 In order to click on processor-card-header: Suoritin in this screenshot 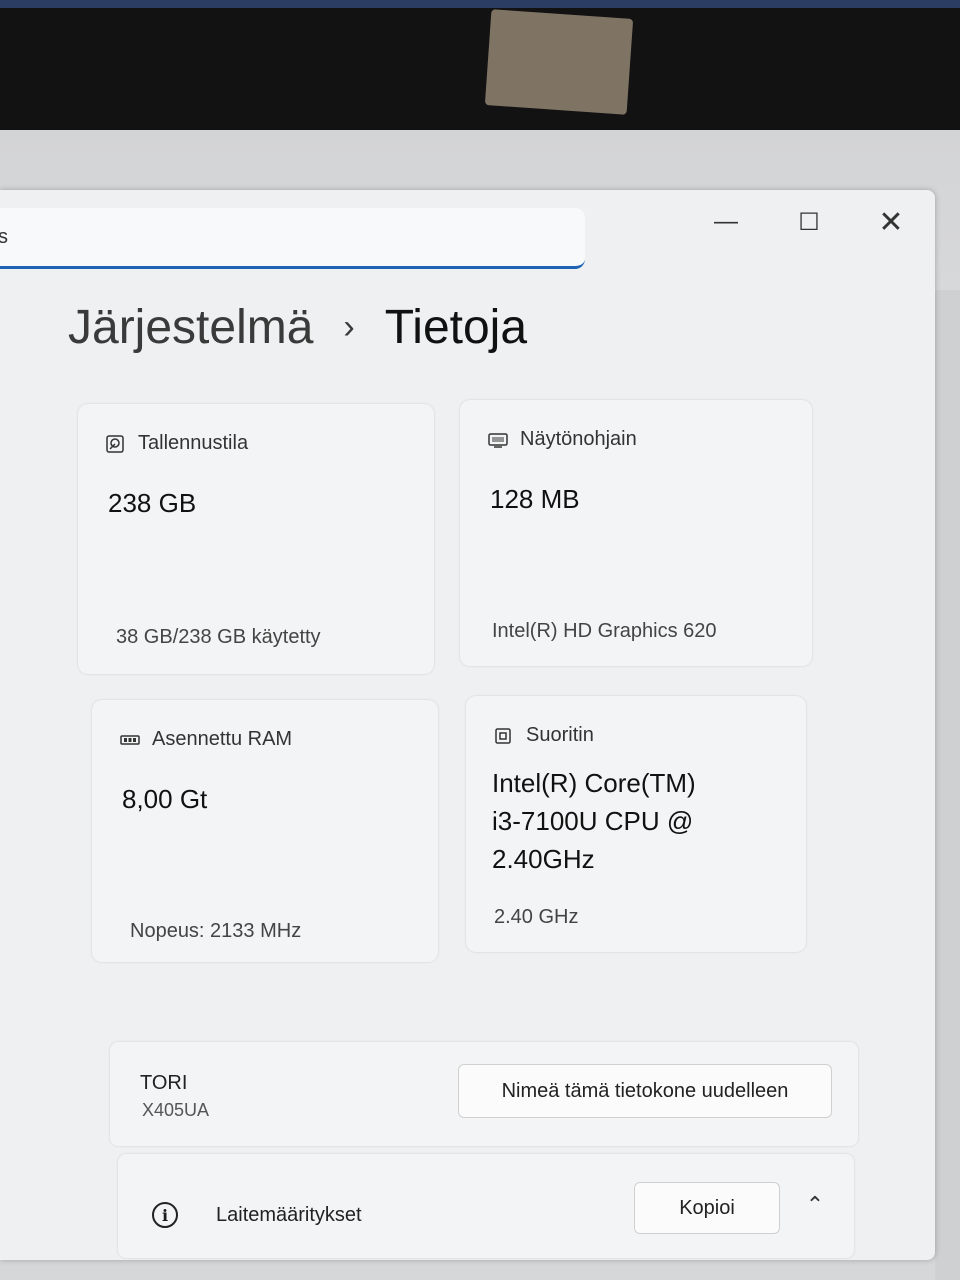, I will do `click(544, 735)`.